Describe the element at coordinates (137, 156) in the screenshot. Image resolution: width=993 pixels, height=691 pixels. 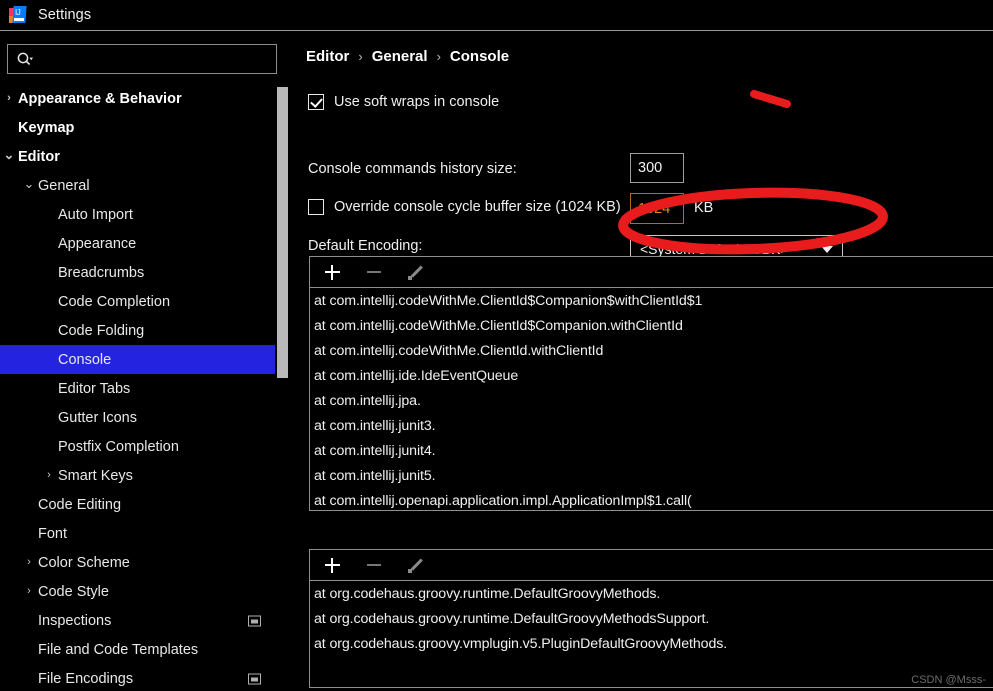
I see `sidebar-item-editor: ⌄ Editor` at that location.